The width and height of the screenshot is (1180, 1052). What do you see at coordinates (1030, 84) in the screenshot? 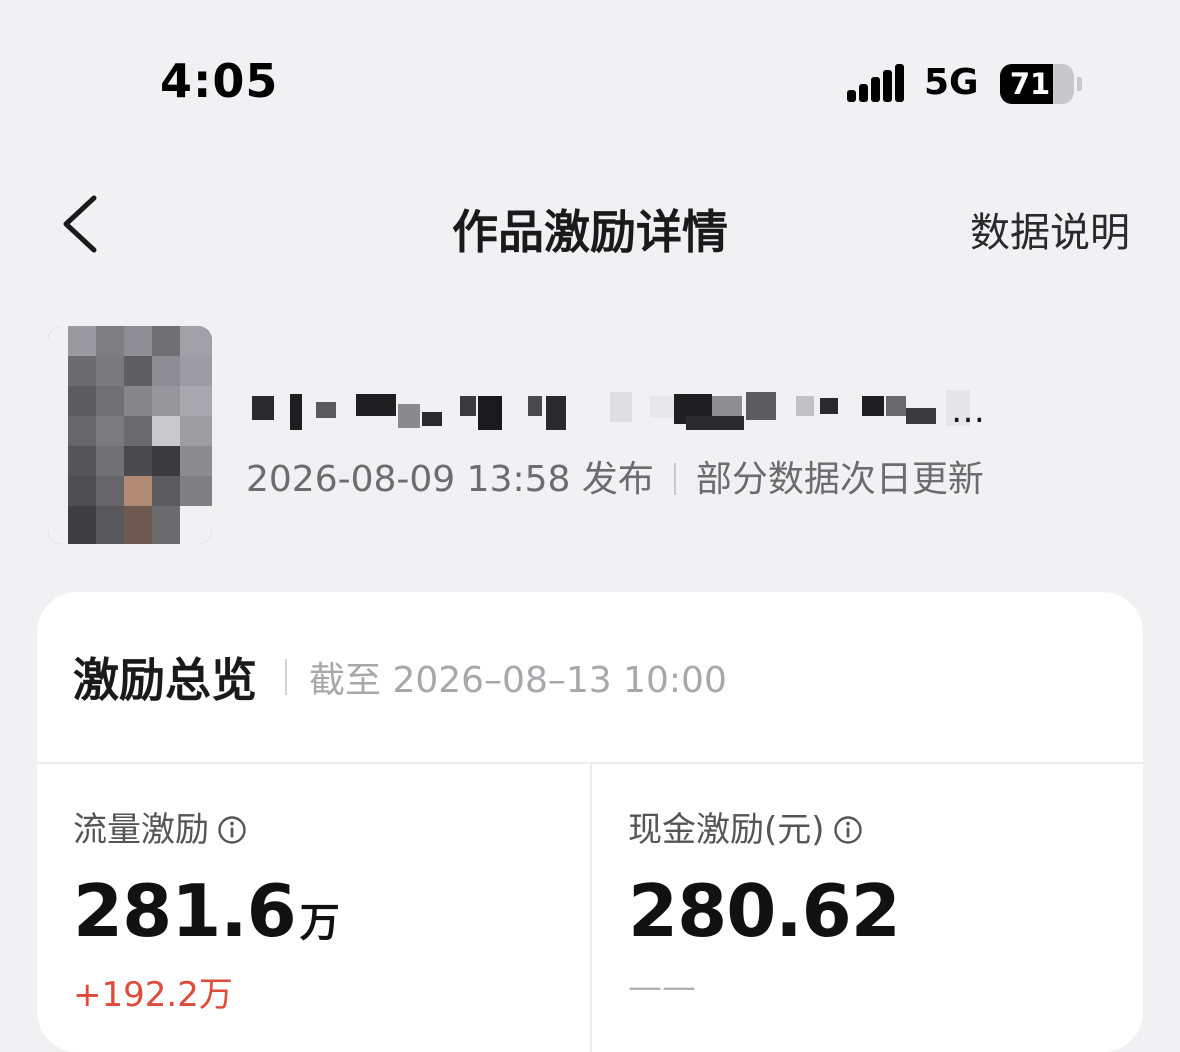
I see `battery-percent: 71` at bounding box center [1030, 84].